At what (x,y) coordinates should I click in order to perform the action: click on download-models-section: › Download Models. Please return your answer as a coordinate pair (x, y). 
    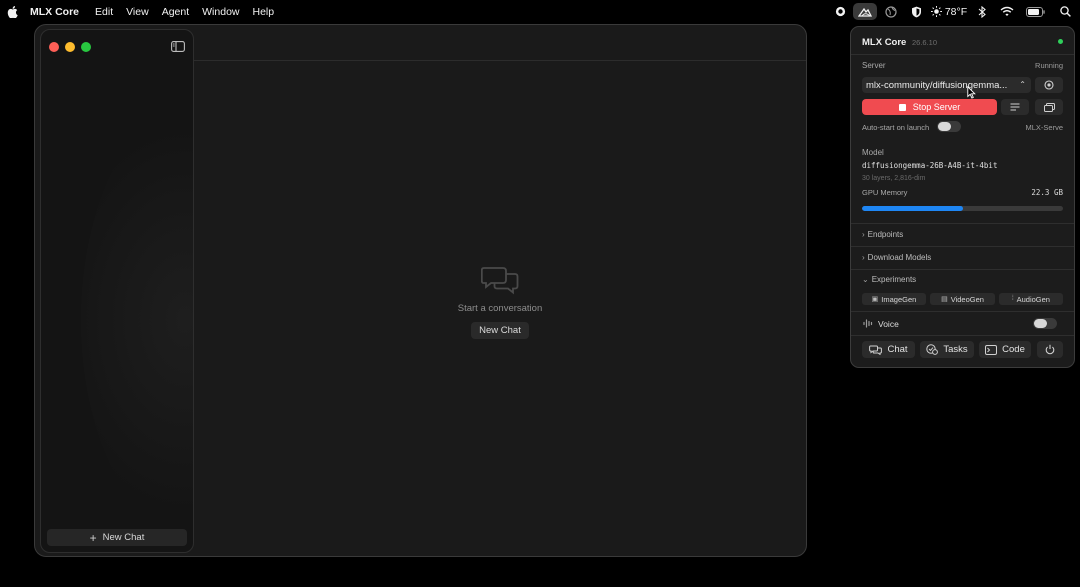
    Looking at the image, I should click on (896, 257).